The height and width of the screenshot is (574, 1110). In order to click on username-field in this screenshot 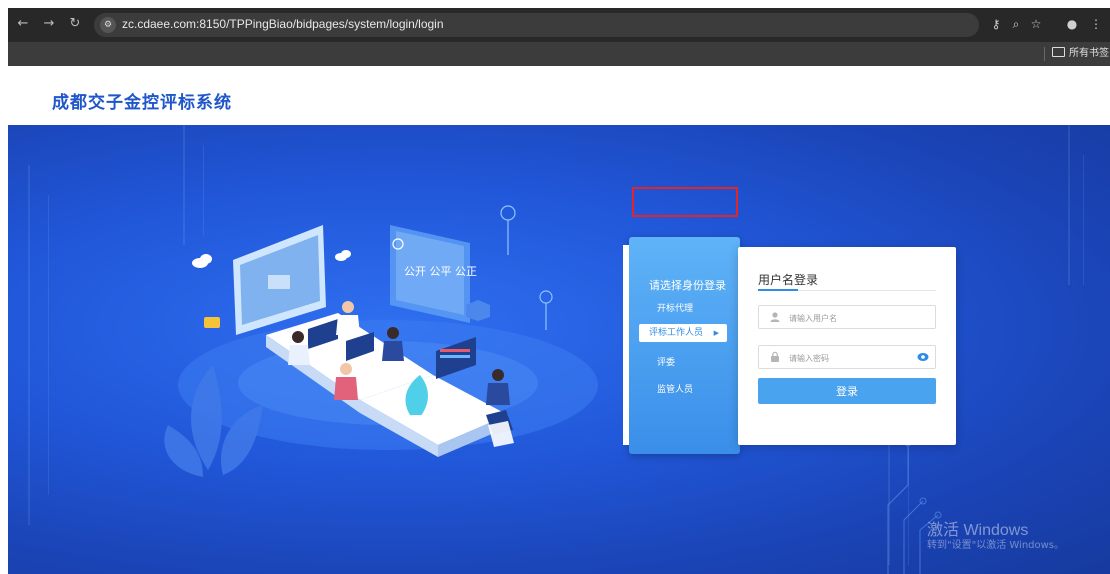, I will do `click(847, 317)`.